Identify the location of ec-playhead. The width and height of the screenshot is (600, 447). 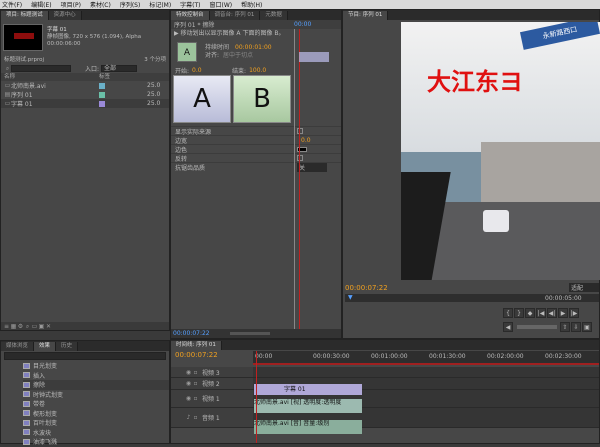
(299, 179).